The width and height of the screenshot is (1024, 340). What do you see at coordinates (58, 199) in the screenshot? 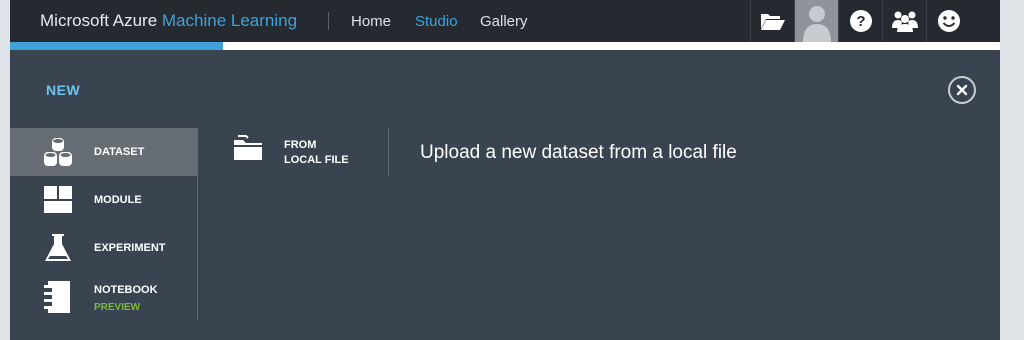
I see `module-blocks-icon` at bounding box center [58, 199].